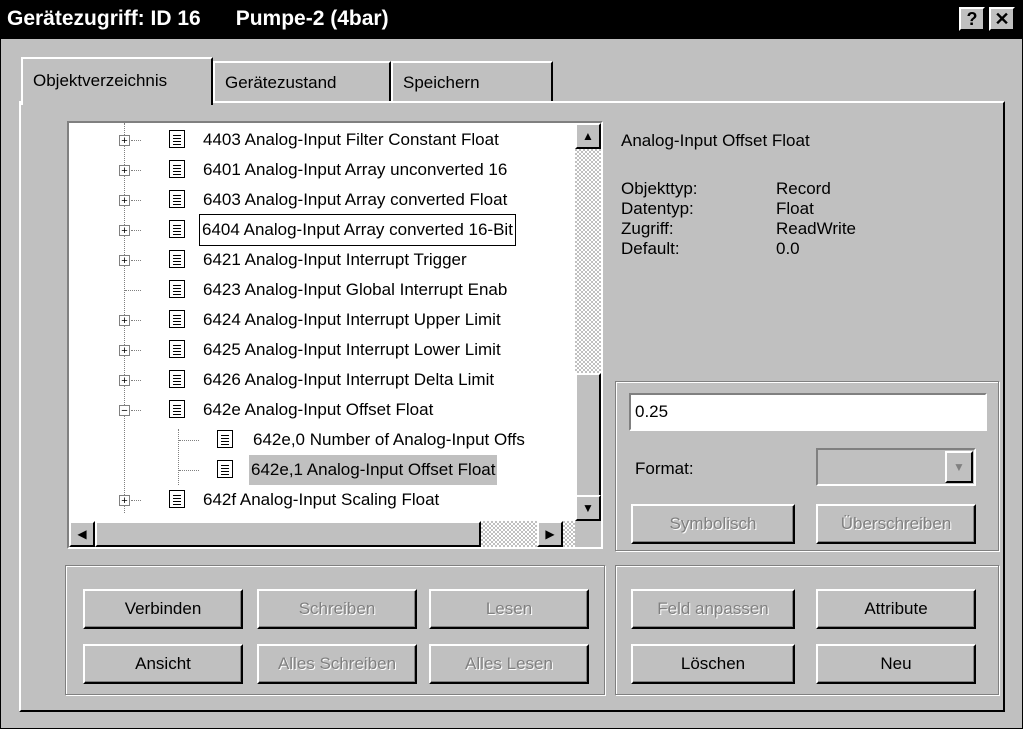 Image resolution: width=1023 pixels, height=729 pixels. What do you see at coordinates (588, 136) in the screenshot?
I see `scroll-up-button: ▲` at bounding box center [588, 136].